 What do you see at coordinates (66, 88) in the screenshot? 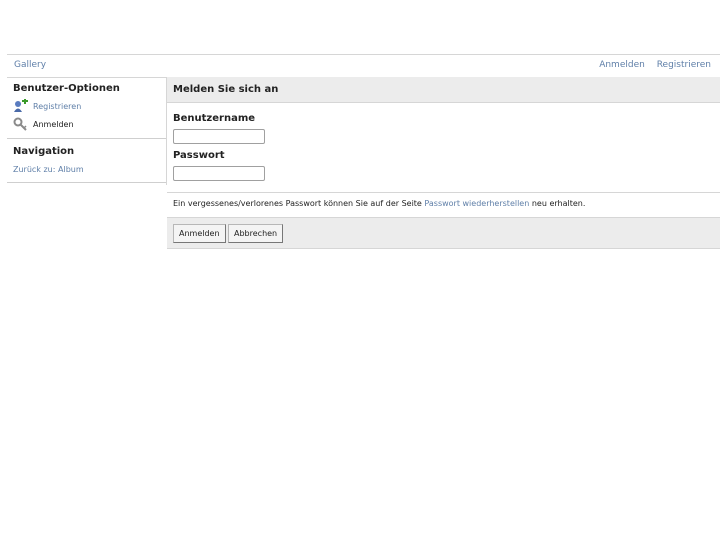
I see `user-options-title: Benutzer-Optionen` at bounding box center [66, 88].